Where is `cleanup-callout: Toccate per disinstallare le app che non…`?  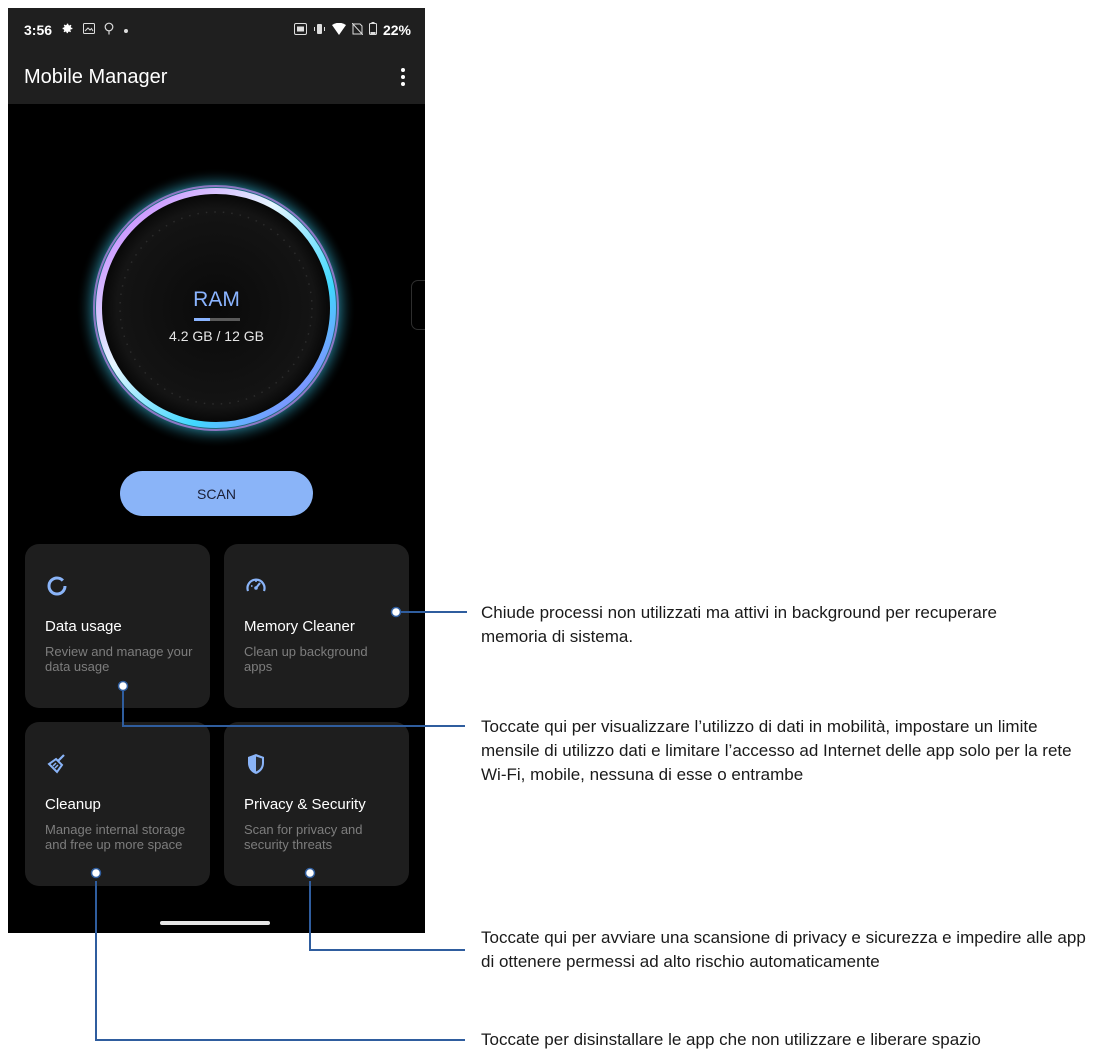
cleanup-callout: Toccate per disinstallare le app che non… is located at coordinates (731, 1039).